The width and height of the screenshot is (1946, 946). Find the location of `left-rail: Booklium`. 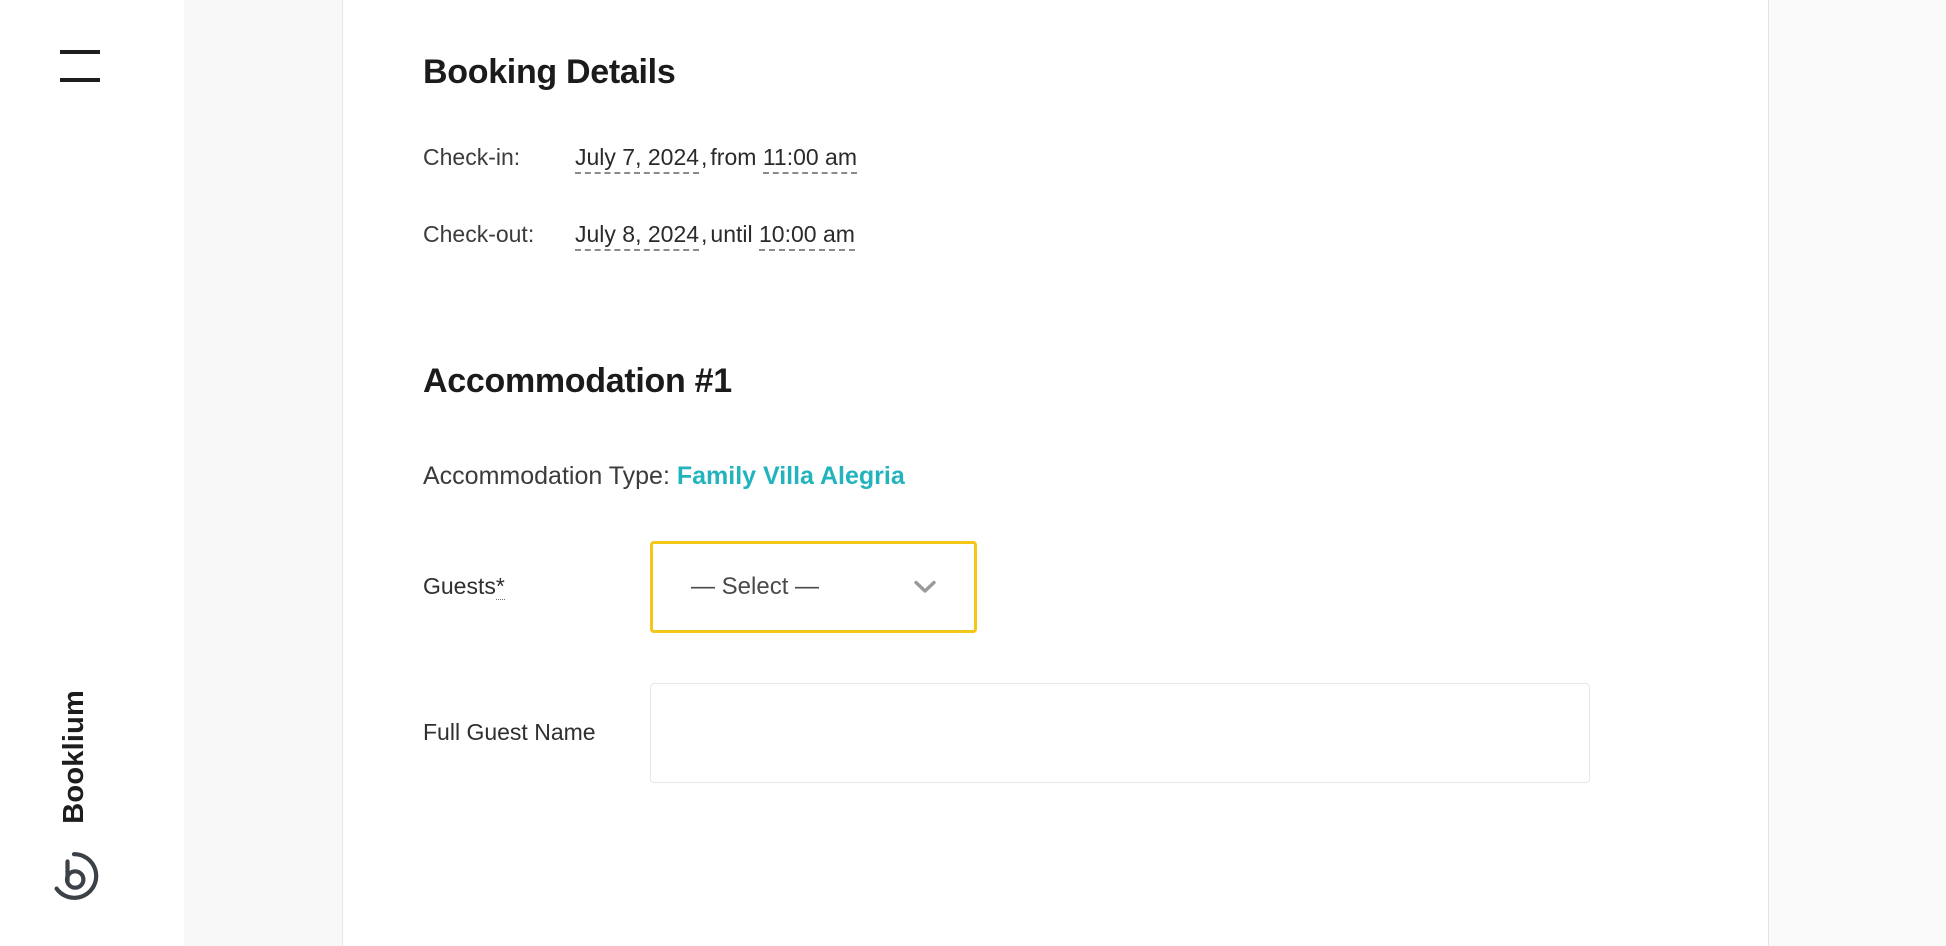

left-rail: Booklium is located at coordinates (92, 473).